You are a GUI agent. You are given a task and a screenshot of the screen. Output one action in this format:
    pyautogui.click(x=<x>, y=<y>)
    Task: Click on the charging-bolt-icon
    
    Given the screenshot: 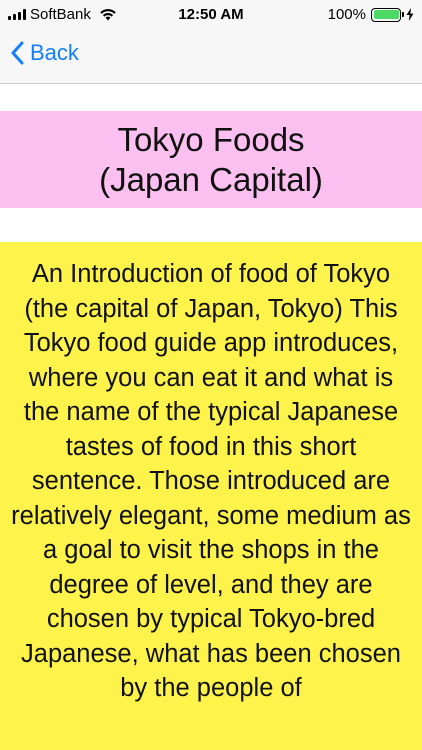 What is the action you would take?
    pyautogui.click(x=410, y=14)
    